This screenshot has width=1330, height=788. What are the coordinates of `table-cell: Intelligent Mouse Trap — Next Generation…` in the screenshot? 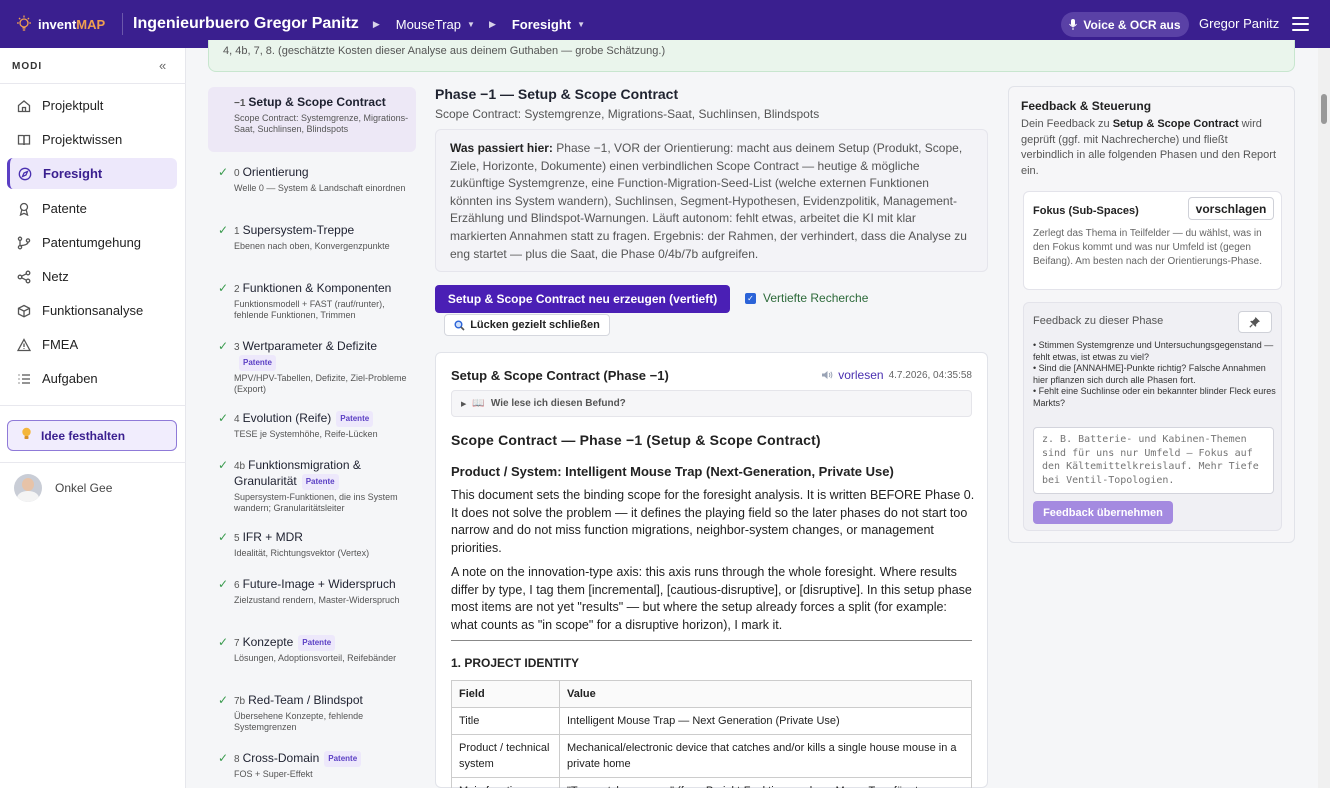 It's located at (765, 721).